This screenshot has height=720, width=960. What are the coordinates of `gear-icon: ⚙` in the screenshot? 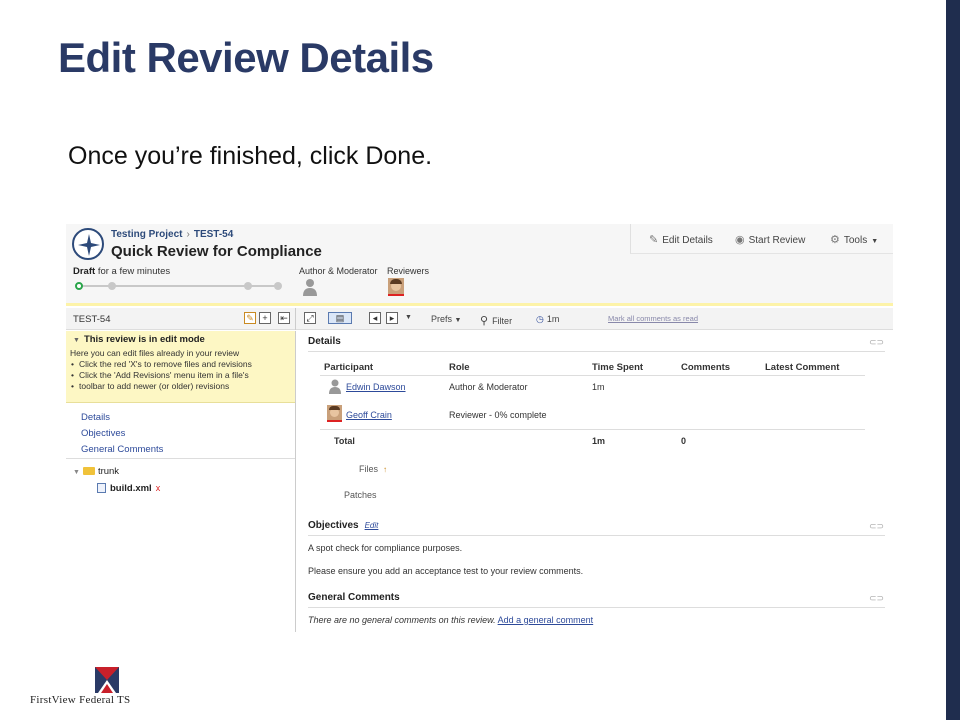 It's located at (835, 240).